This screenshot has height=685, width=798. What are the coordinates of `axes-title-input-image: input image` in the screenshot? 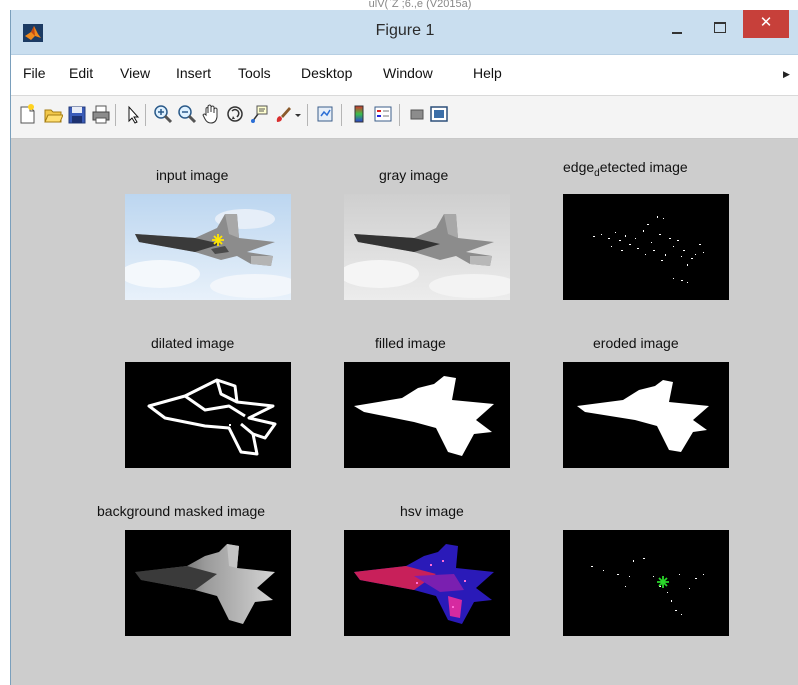 It's located at (192, 175).